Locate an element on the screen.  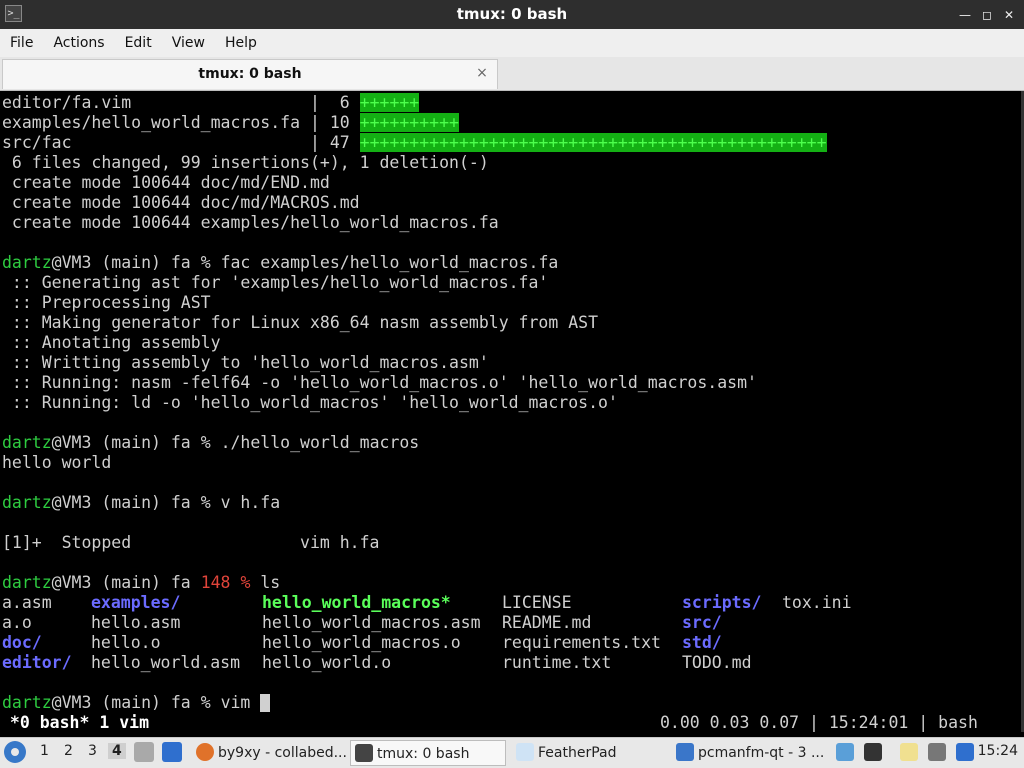
terminal-icon is located at coordinates (364, 753).